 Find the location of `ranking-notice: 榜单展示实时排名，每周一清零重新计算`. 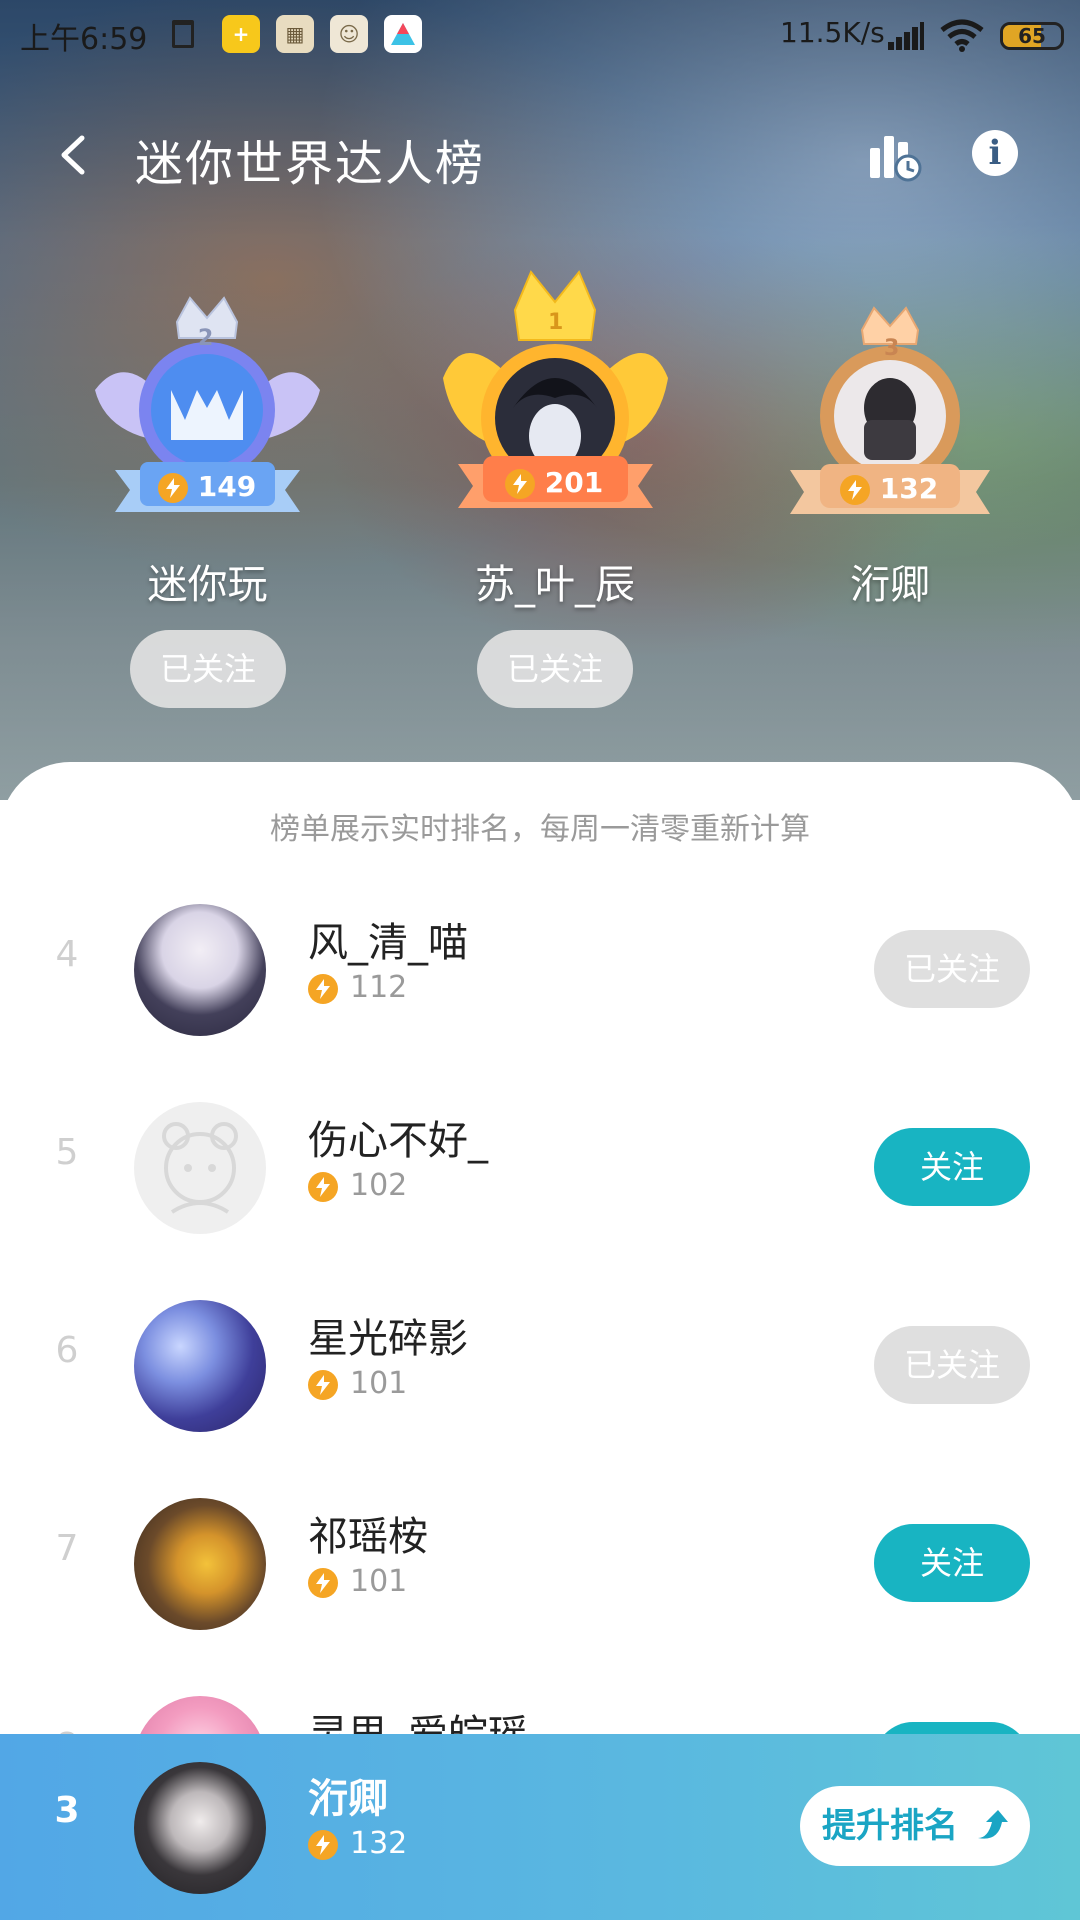

ranking-notice: 榜单展示实时排名，每周一清零重新计算 is located at coordinates (540, 829).